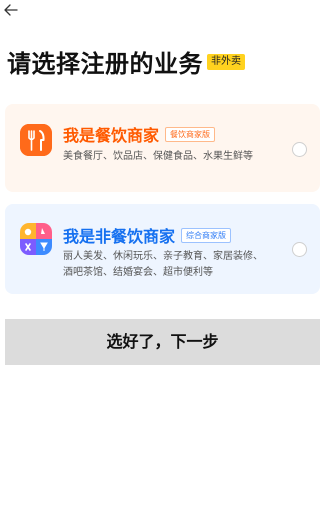 The width and height of the screenshot is (320, 521). Describe the element at coordinates (206, 235) in the screenshot. I see `option-badge: 综合商家版` at that location.